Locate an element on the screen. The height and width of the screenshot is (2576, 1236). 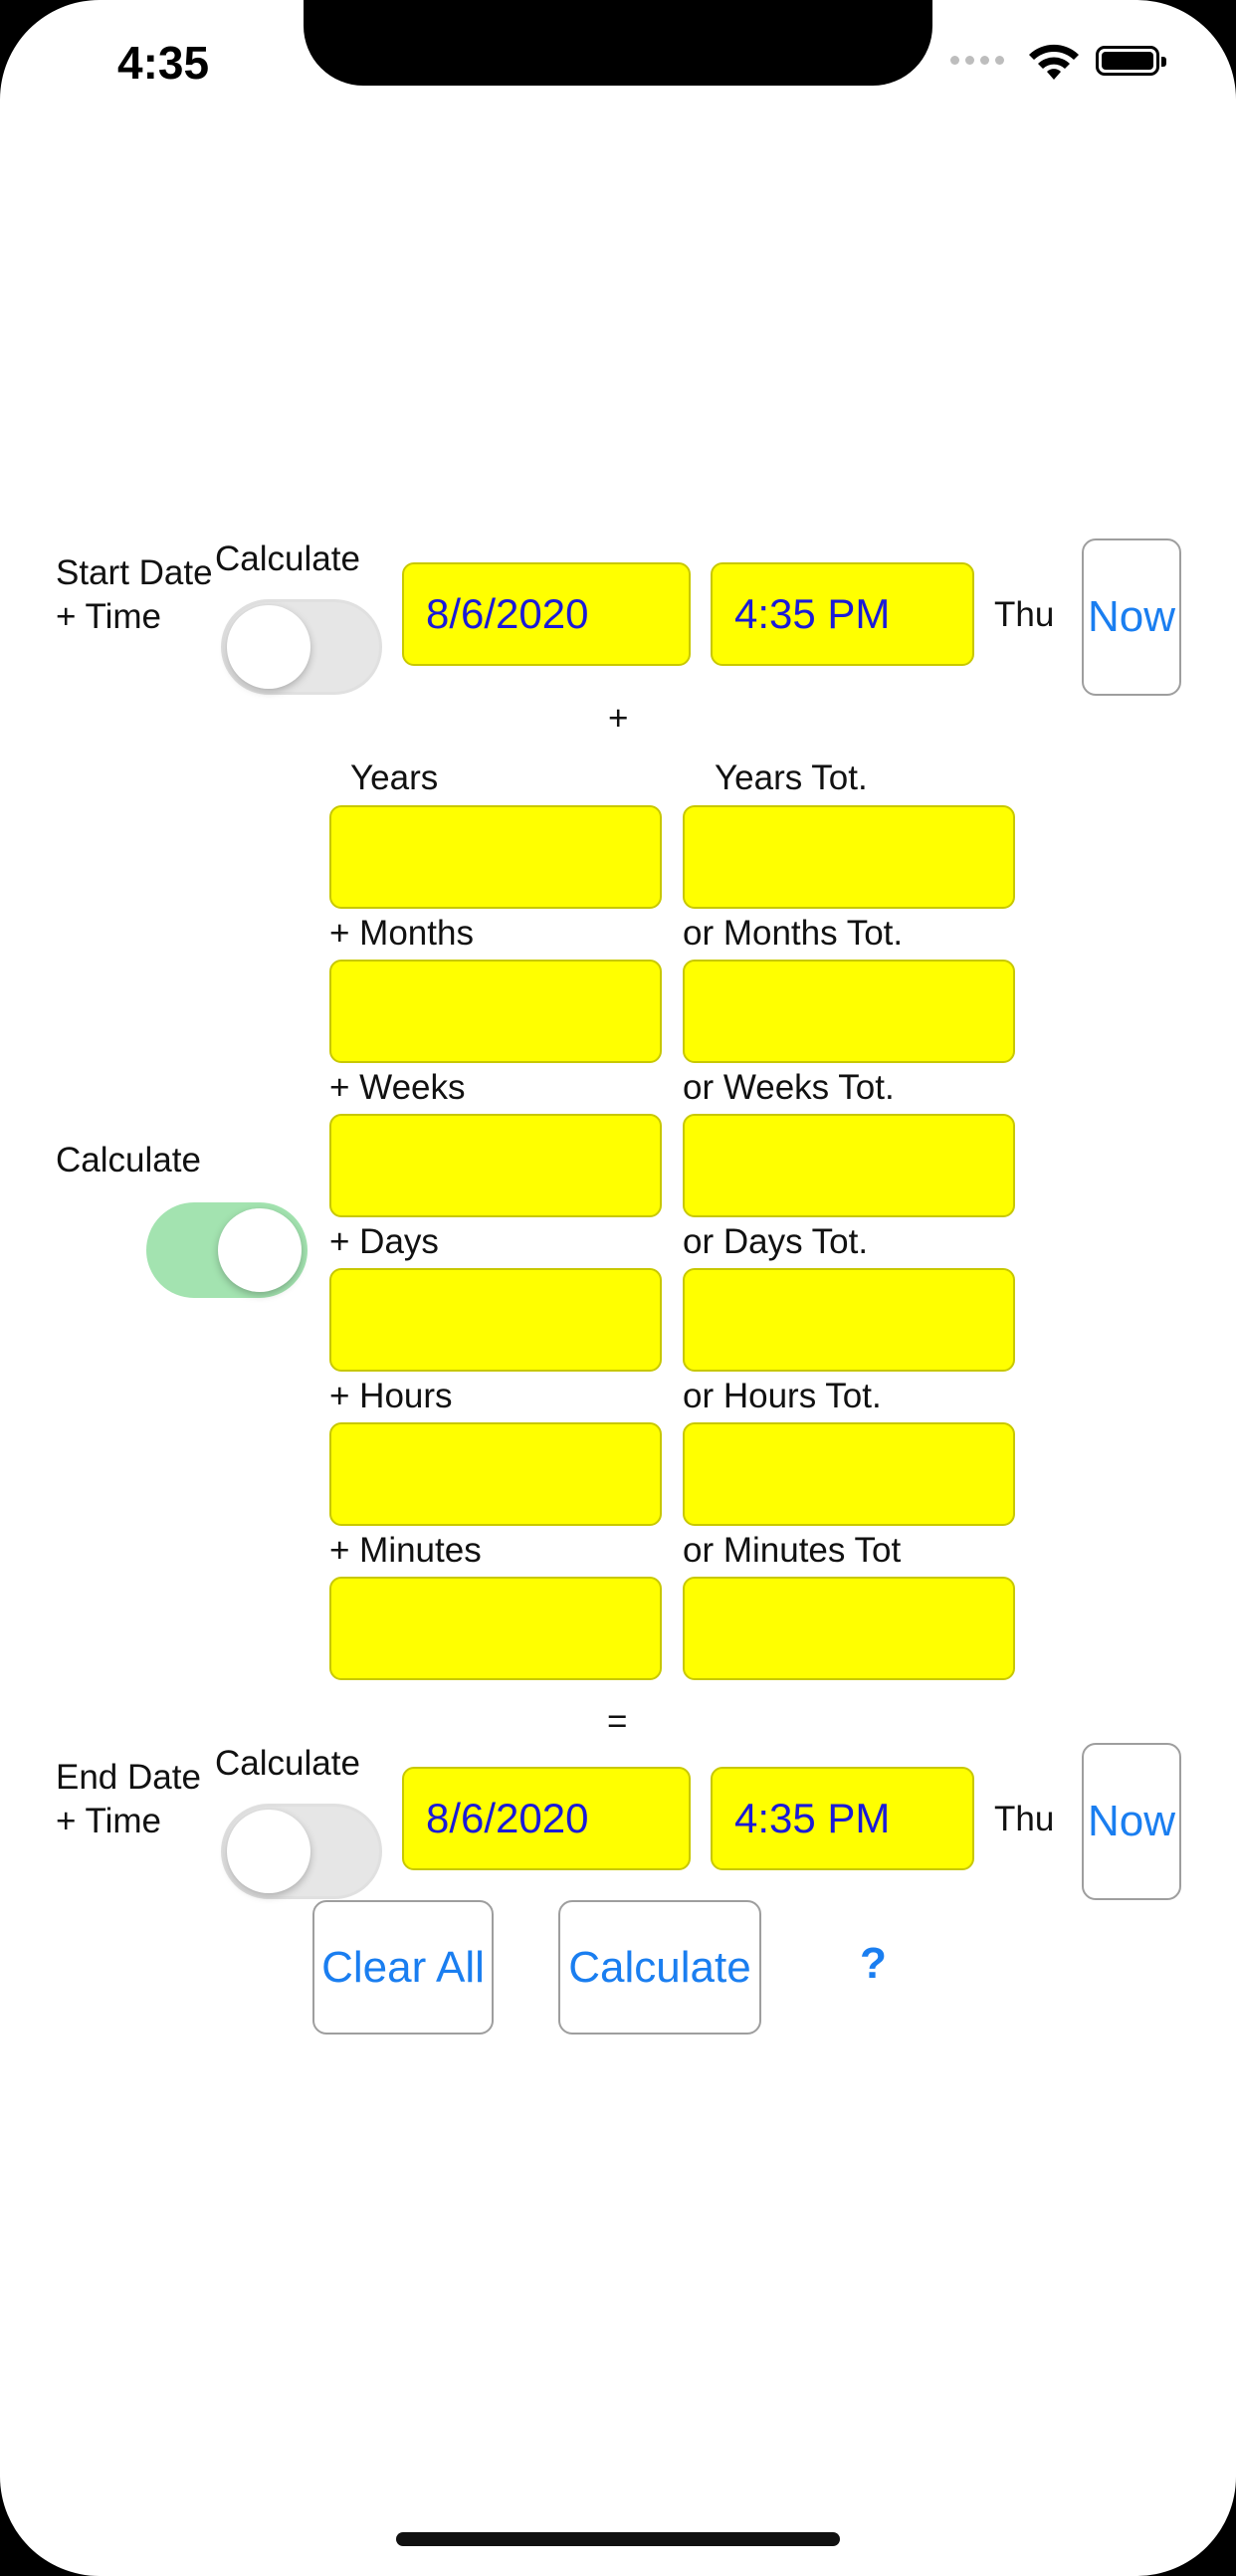
start-calculate-toggle is located at coordinates (301, 647).